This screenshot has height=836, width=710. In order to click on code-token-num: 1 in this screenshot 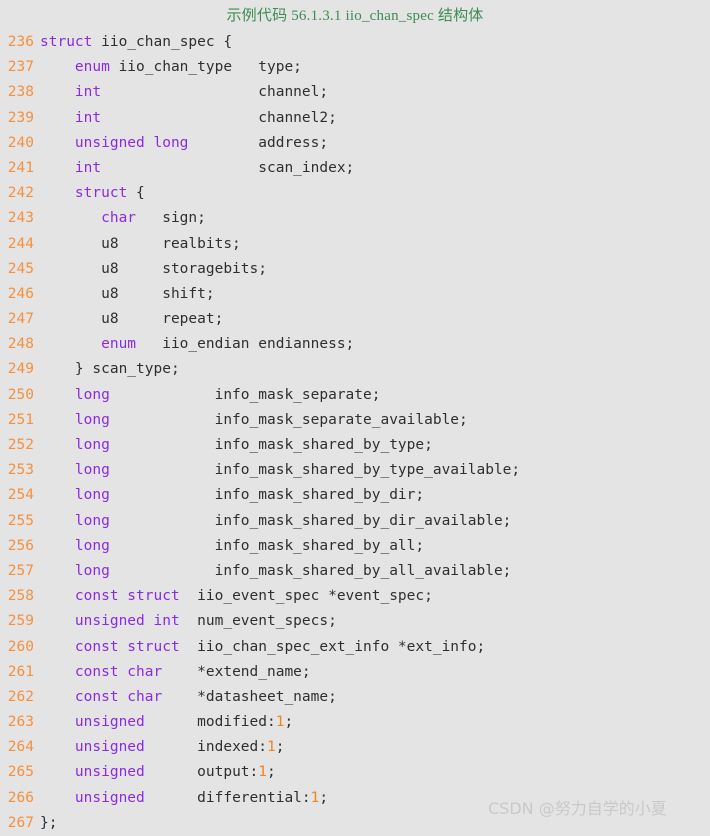, I will do `click(271, 747)`.